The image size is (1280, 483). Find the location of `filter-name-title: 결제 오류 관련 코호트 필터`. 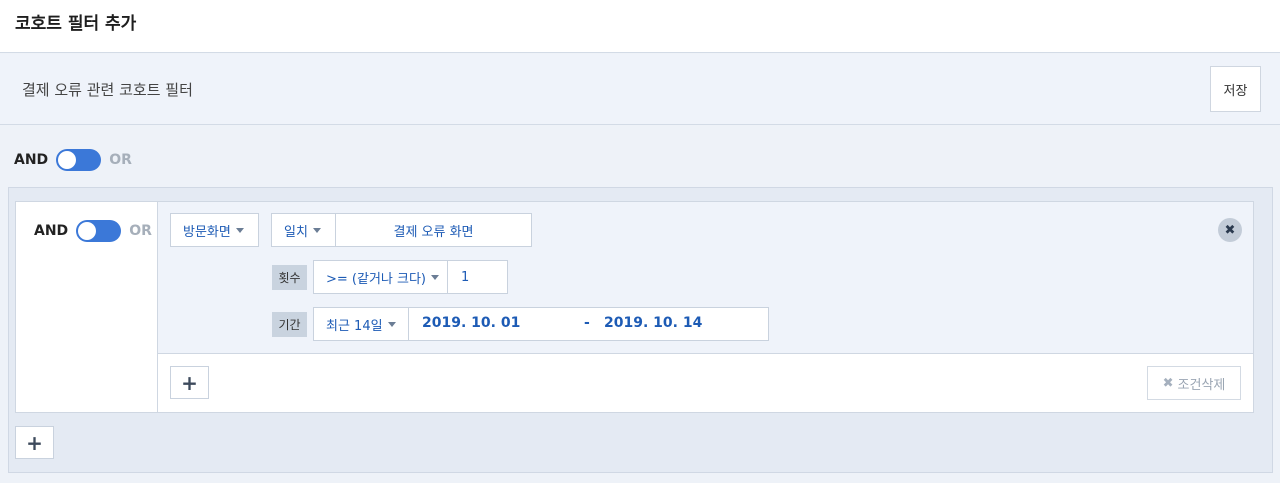

filter-name-title: 결제 오류 관련 코호트 필터 is located at coordinates (107, 89).